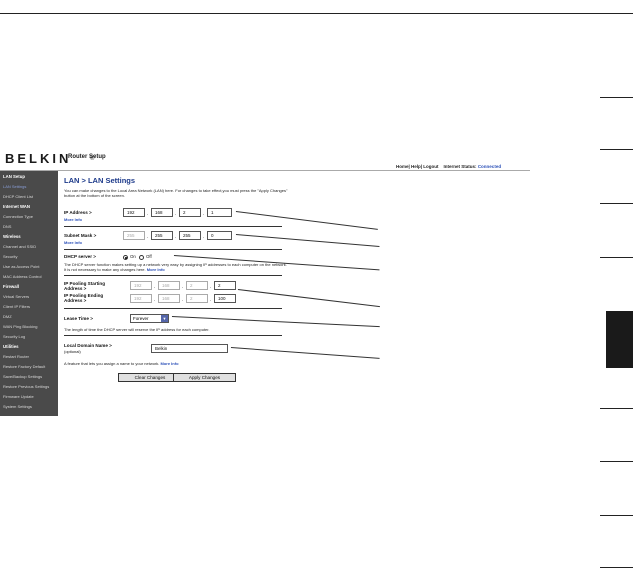  I want to click on ip-address-label: IP Address >, so click(78, 212).